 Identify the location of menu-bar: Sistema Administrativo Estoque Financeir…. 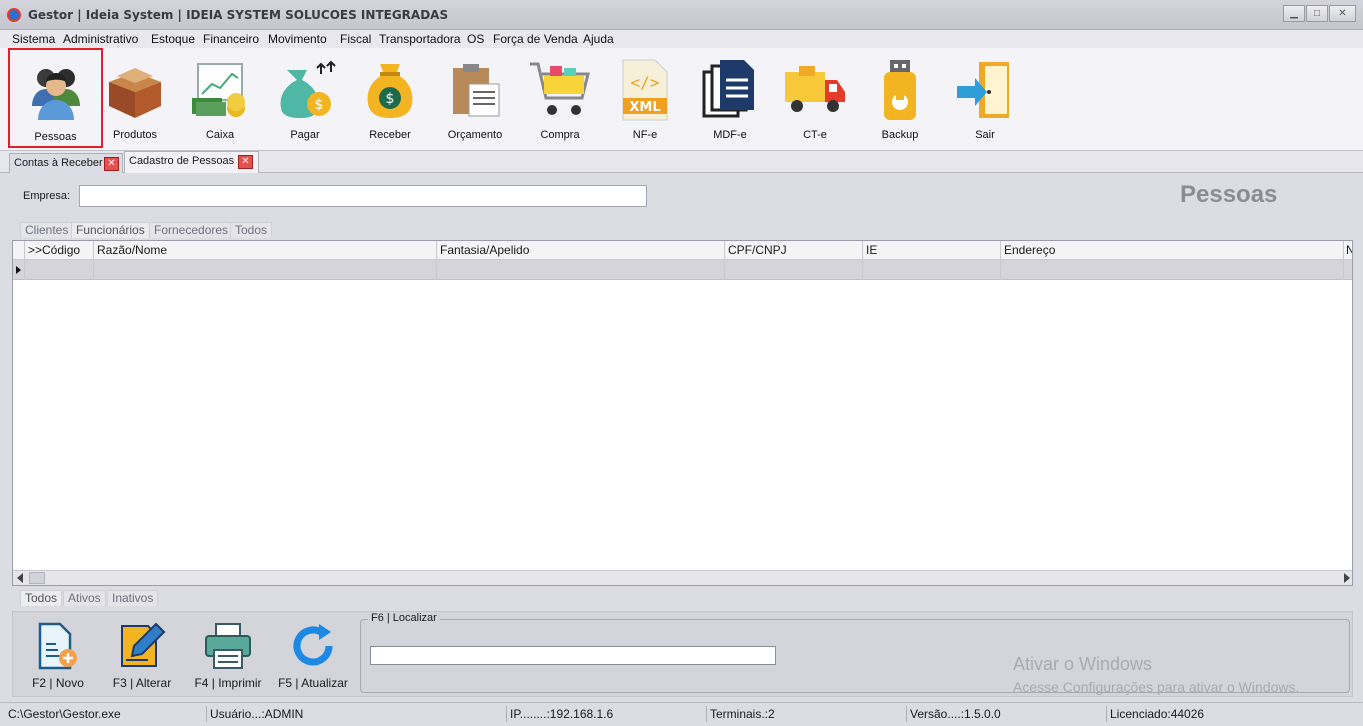
(681, 39).